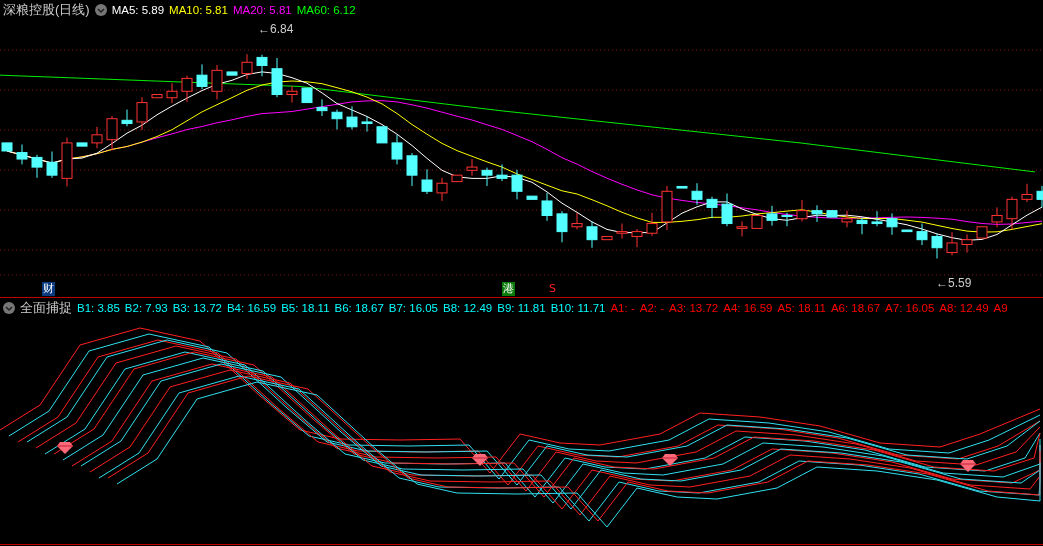 The image size is (1043, 546). Describe the element at coordinates (276, 29) in the screenshot. I see `high-price-label: ←6.84` at that location.